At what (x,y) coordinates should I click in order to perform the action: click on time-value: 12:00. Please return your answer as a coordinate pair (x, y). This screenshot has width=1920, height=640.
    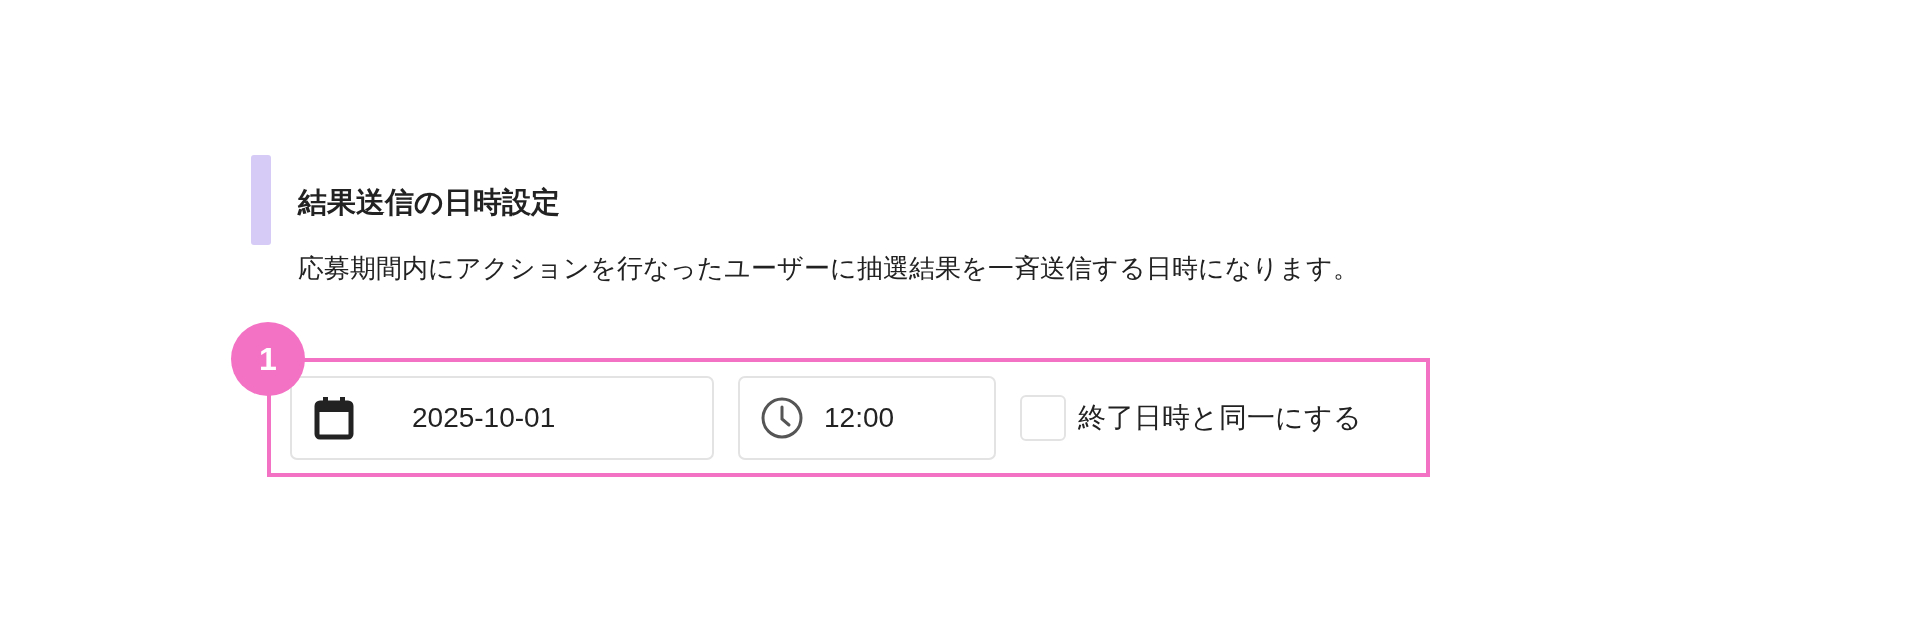
    Looking at the image, I should click on (859, 417).